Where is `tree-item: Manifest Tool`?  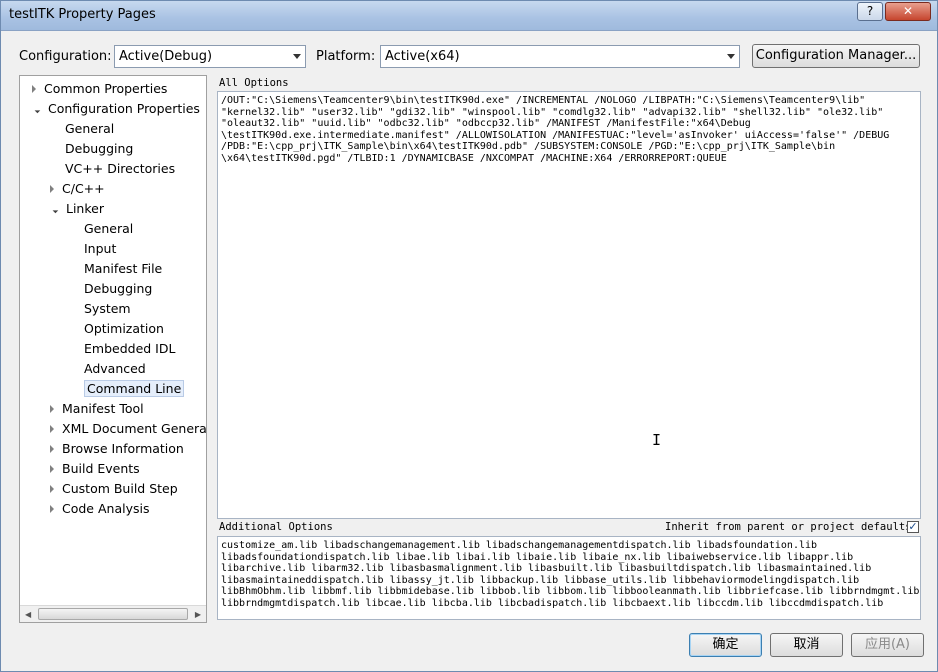 tree-item: Manifest Tool is located at coordinates (97, 409).